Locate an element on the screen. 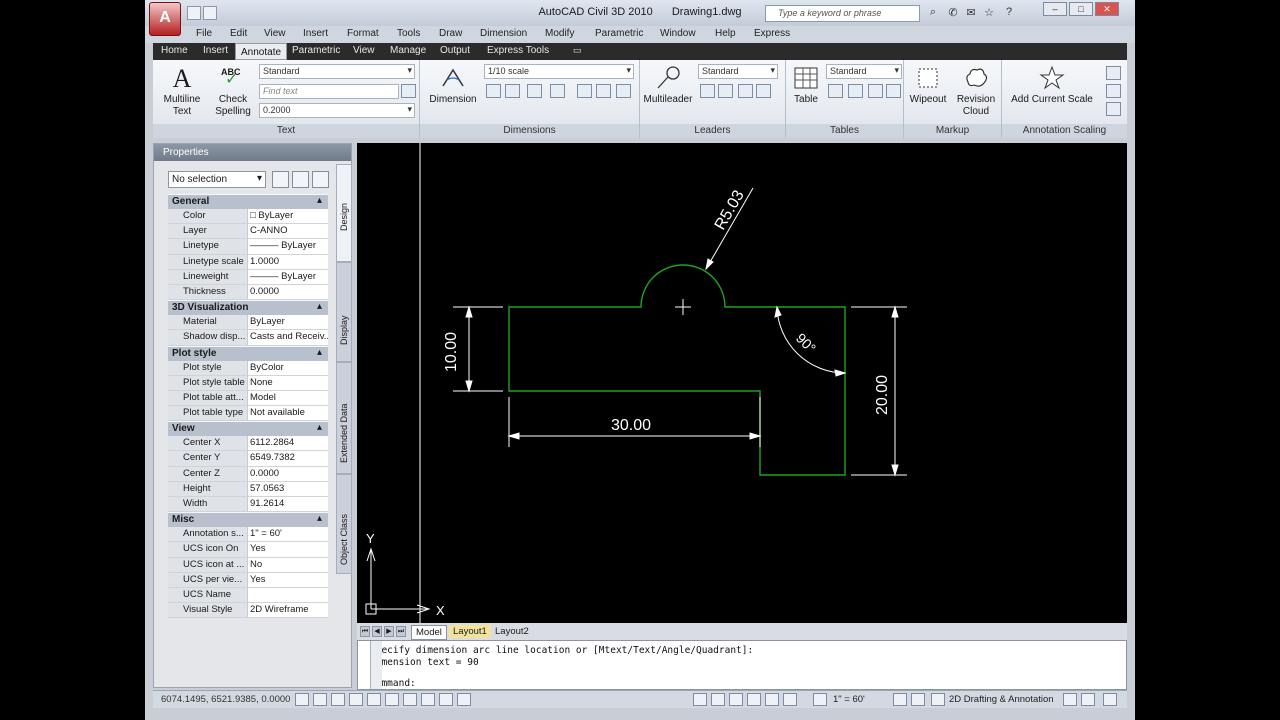 The width and height of the screenshot is (1280, 720). first-layout-icon: ⏮ is located at coordinates (365, 631).